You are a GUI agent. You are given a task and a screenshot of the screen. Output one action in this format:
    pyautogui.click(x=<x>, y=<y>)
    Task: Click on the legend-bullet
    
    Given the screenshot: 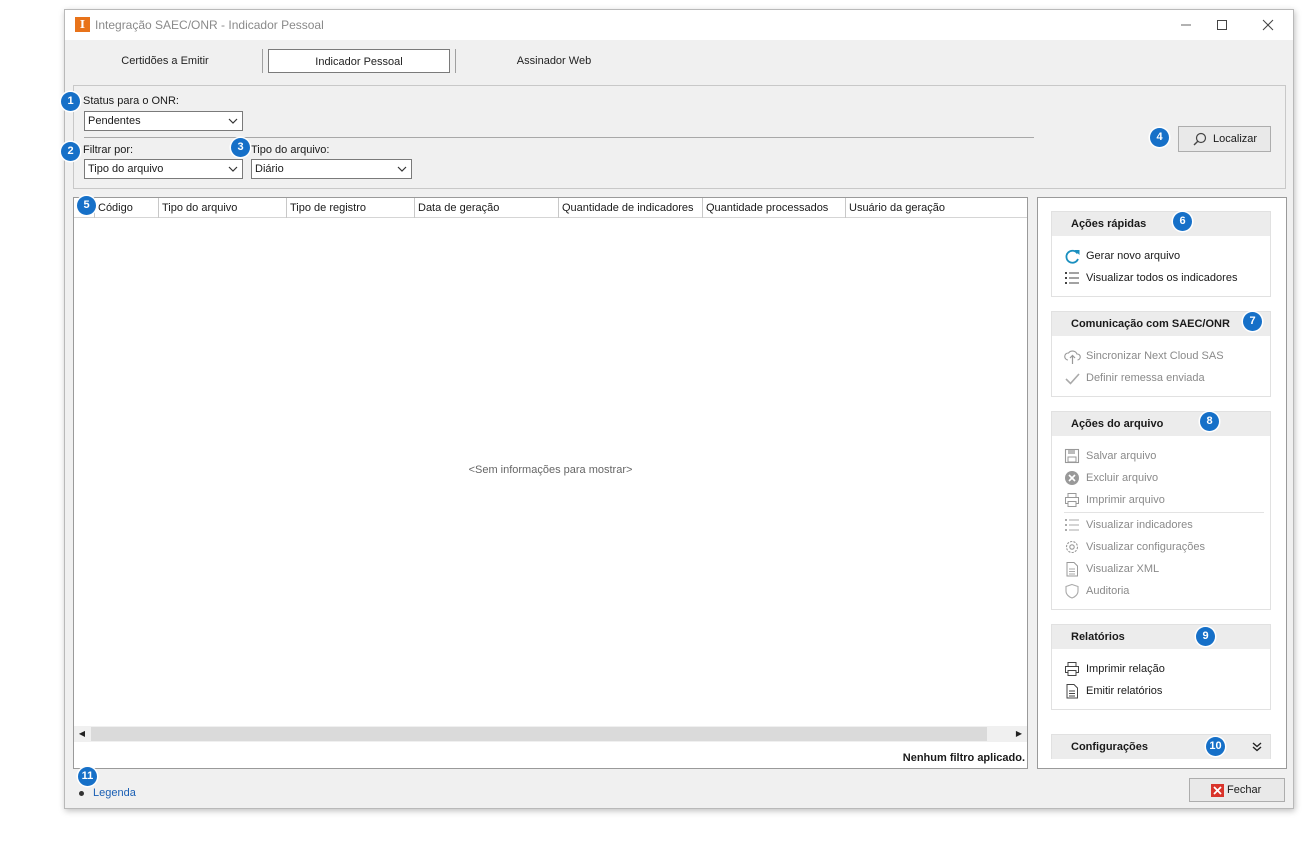 What is the action you would take?
    pyautogui.click(x=81, y=793)
    